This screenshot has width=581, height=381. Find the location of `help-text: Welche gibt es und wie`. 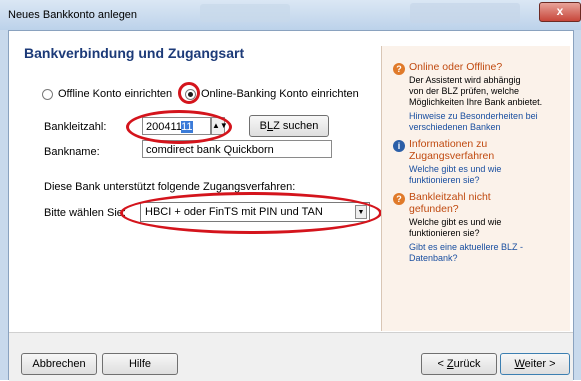

help-text: Welche gibt es und wie is located at coordinates (455, 222).